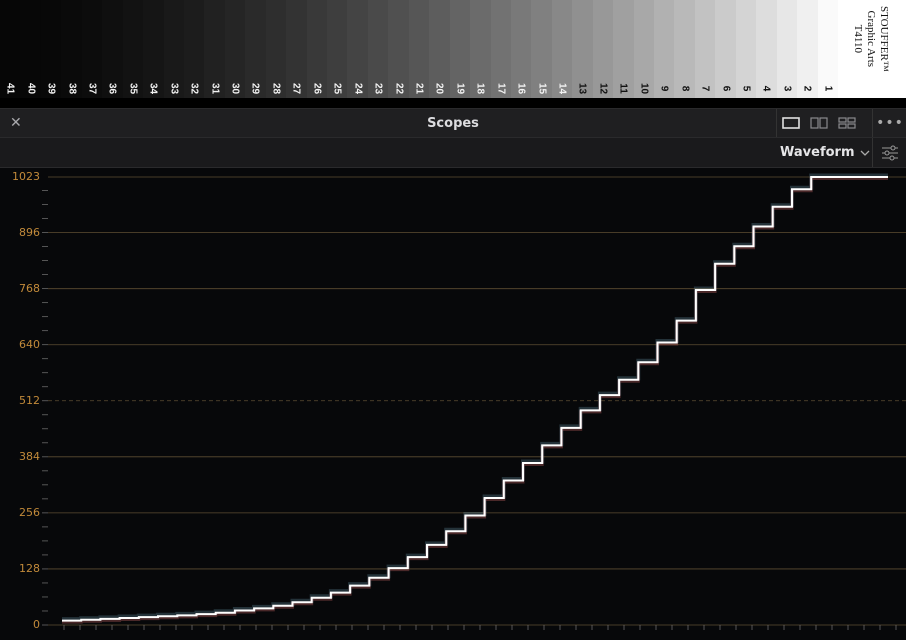 The width and height of the screenshot is (906, 640). Describe the element at coordinates (746, 49) in the screenshot. I see `step-patch: 5` at that location.